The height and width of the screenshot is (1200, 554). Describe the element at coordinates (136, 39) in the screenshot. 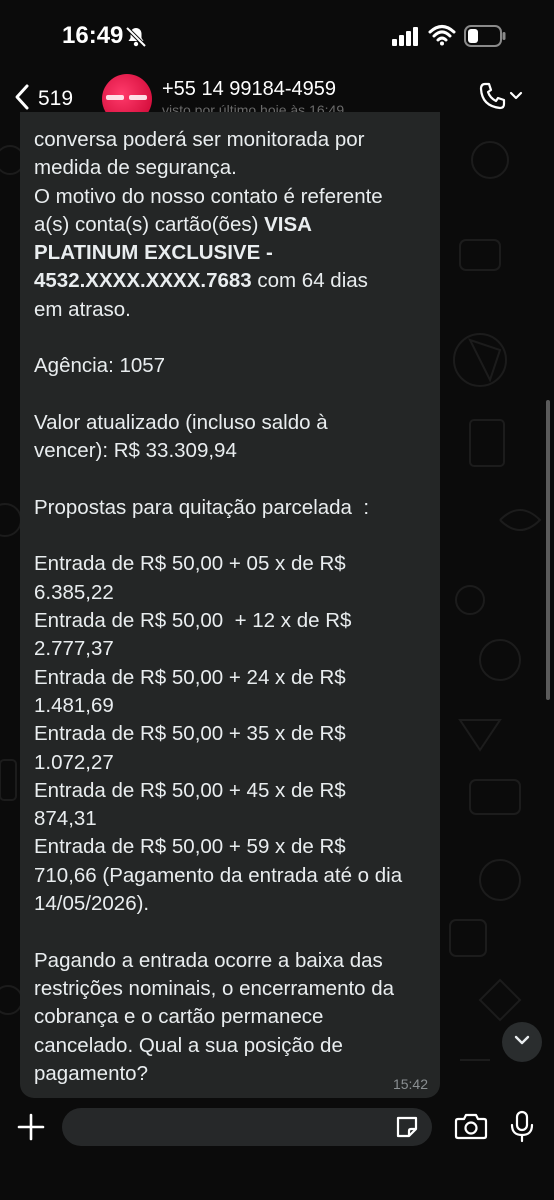

I see `bell-slash-icon` at that location.